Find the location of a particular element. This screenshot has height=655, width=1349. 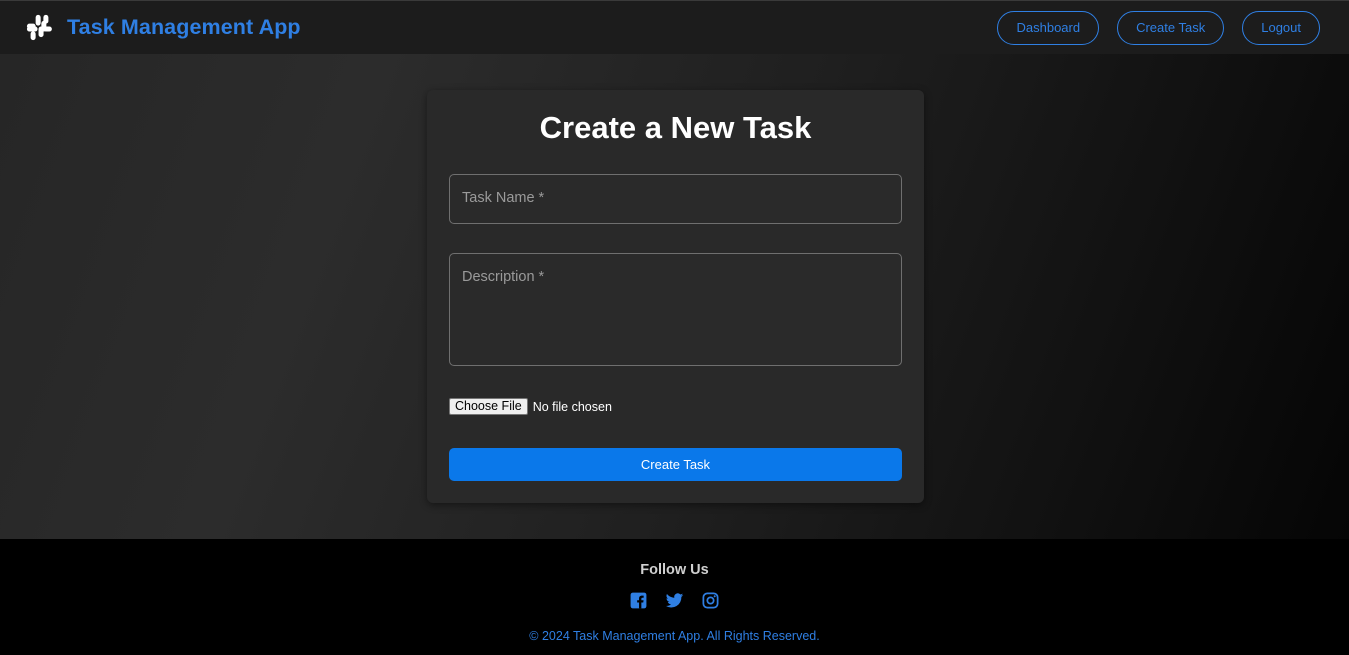

create-task-submit-button: Create Task is located at coordinates (675, 464).